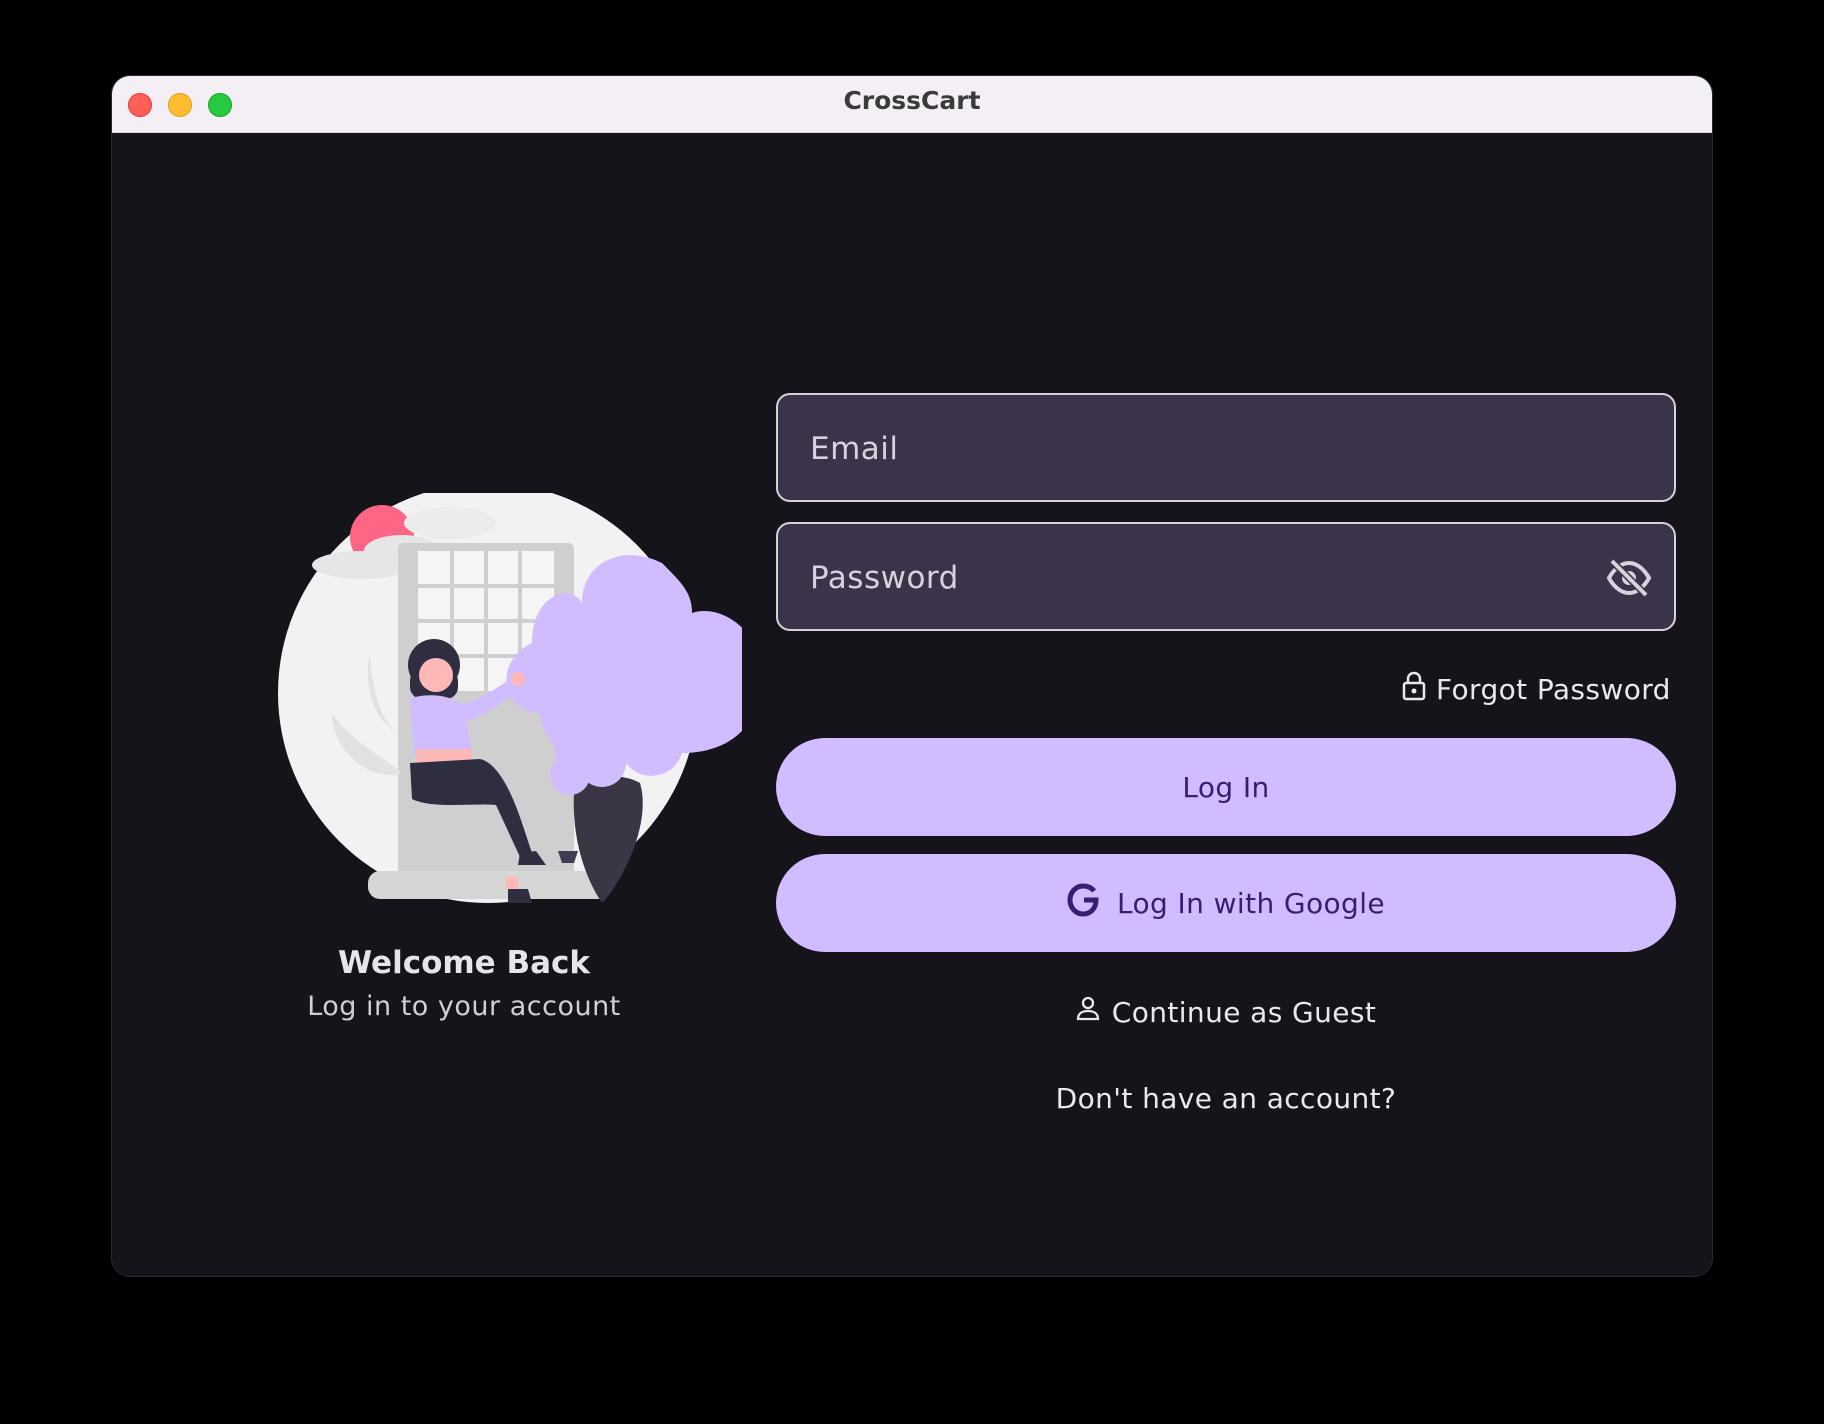  I want to click on login-button: Log In, so click(1226, 787).